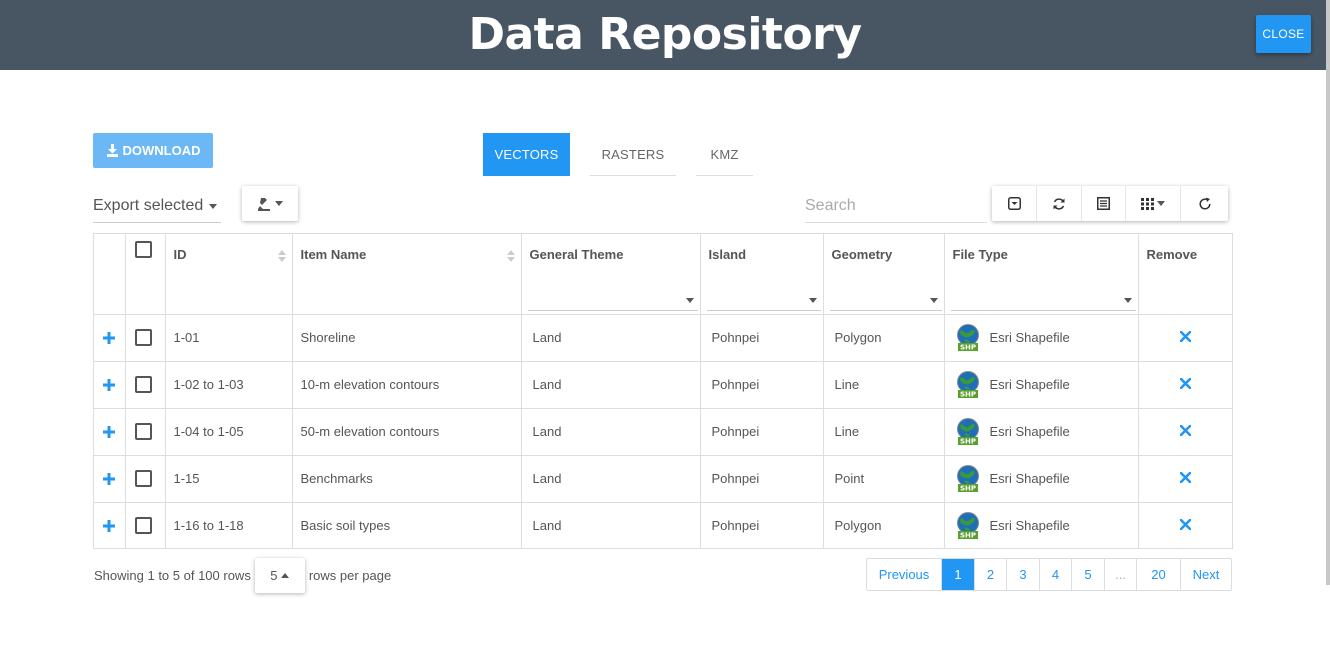  Describe the element at coordinates (991, 574) in the screenshot. I see `pagination-page-2: 2` at that location.